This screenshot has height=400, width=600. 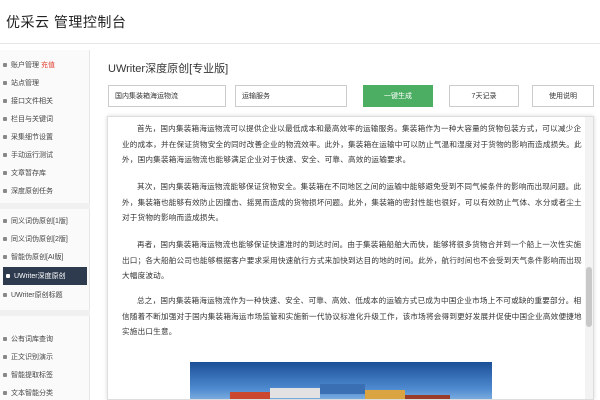 I want to click on sidebar-item-label: 公有词库查询, so click(x=32, y=339).